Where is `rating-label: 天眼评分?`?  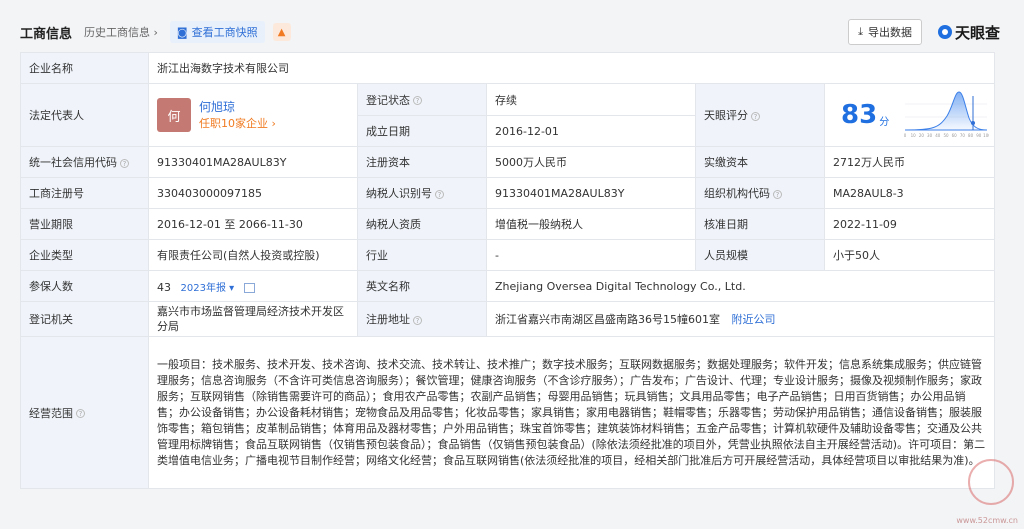
rating-label: 天眼评分? is located at coordinates (760, 115).